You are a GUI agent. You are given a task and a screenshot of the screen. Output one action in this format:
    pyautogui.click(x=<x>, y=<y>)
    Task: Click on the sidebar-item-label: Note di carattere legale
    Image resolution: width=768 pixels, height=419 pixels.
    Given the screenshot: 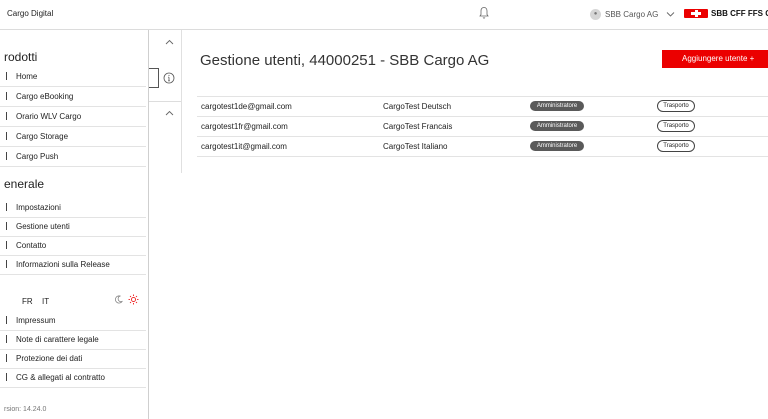 What is the action you would take?
    pyautogui.click(x=57, y=339)
    